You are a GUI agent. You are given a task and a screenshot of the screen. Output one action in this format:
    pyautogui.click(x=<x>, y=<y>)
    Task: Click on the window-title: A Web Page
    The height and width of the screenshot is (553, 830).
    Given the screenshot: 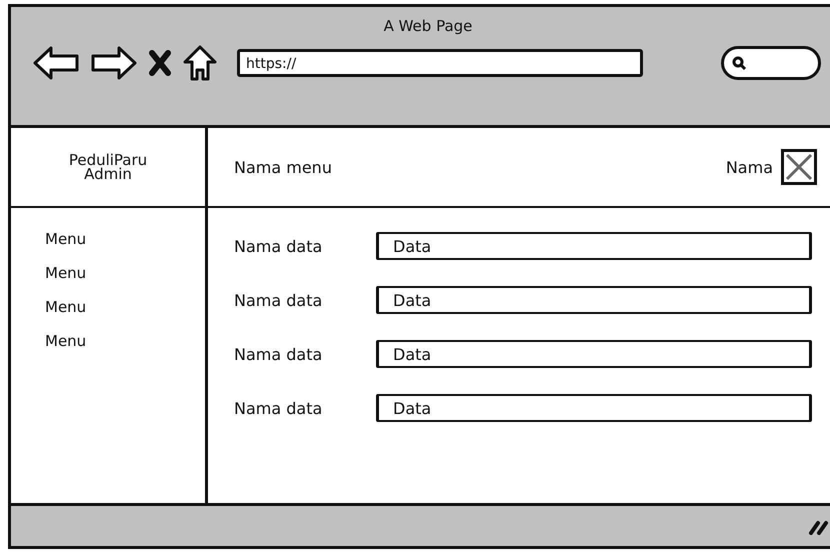 What is the action you would take?
    pyautogui.click(x=428, y=26)
    